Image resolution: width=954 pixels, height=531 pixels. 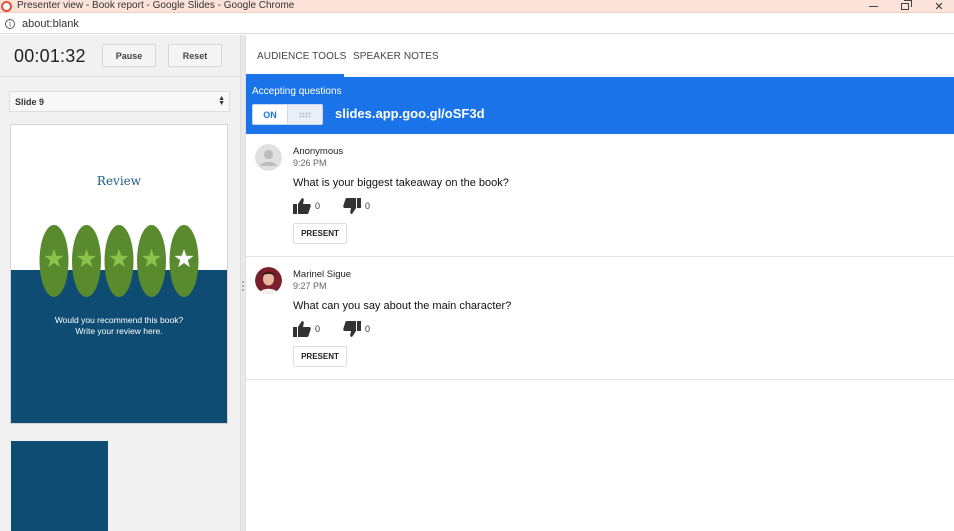 I want to click on timer-row: 00:01:32 Pause Reset, so click(x=120, y=56).